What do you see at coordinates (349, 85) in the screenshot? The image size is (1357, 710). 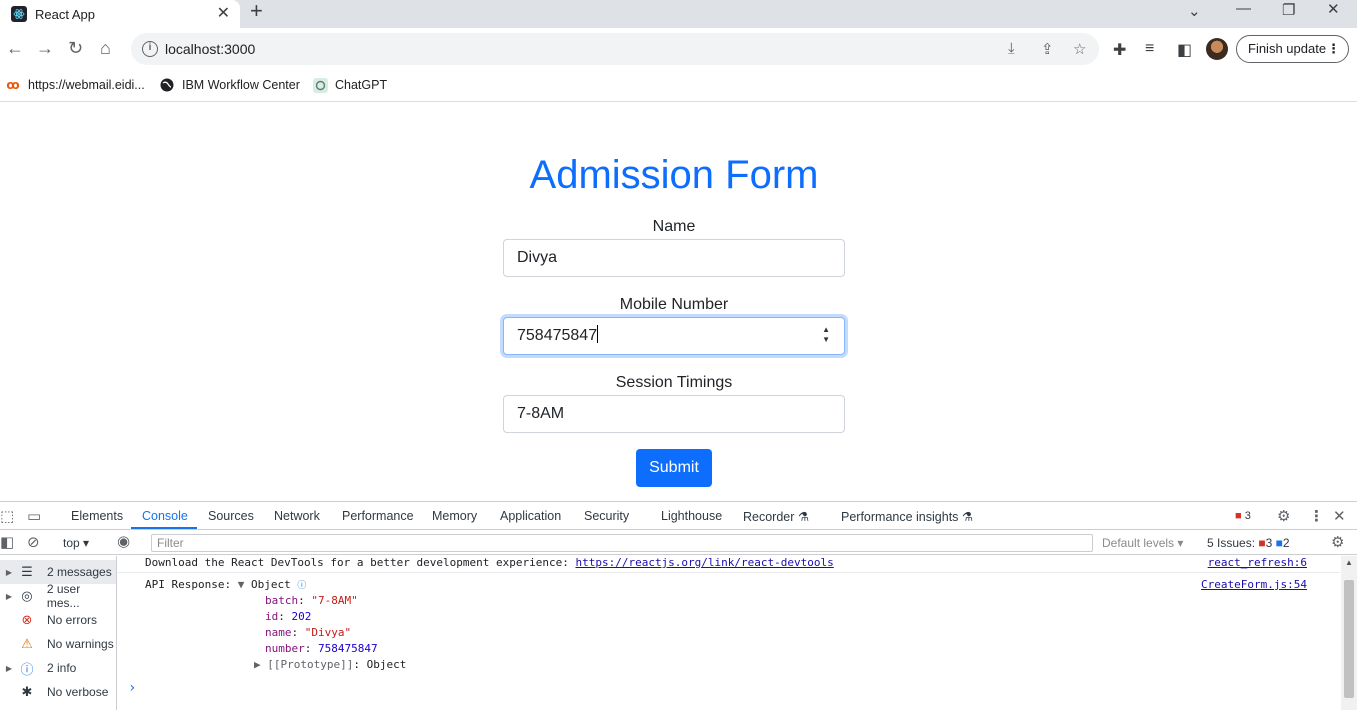 I see `bookmark-chatgpt: ChatGPT` at bounding box center [349, 85].